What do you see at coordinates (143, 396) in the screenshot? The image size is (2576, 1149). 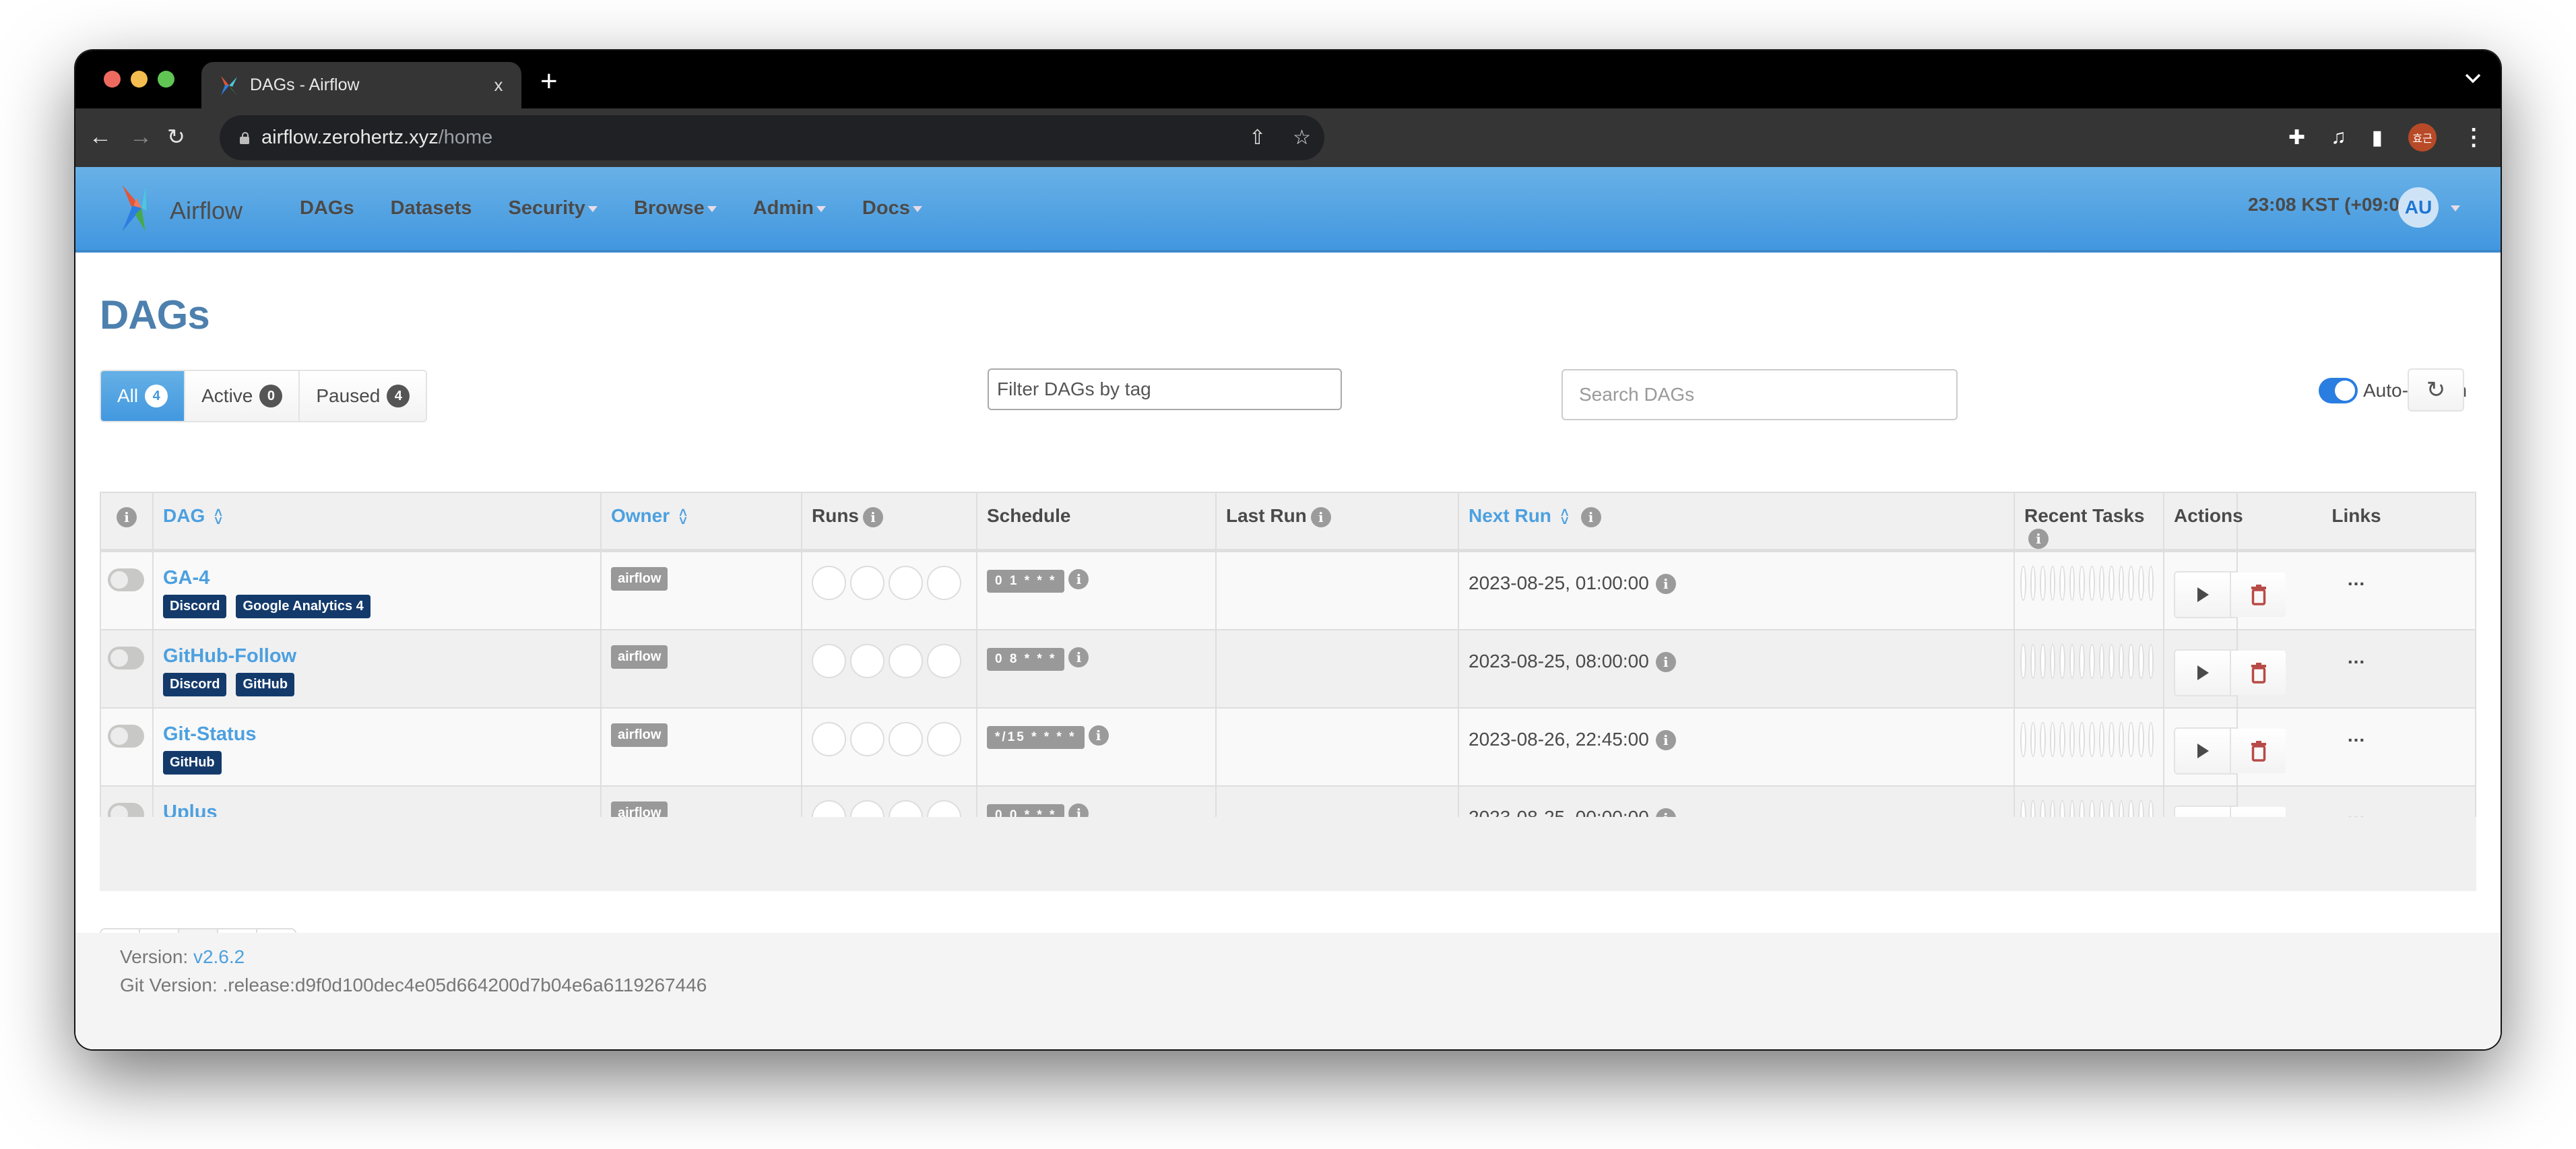 I see `filter-all-button: All 4` at bounding box center [143, 396].